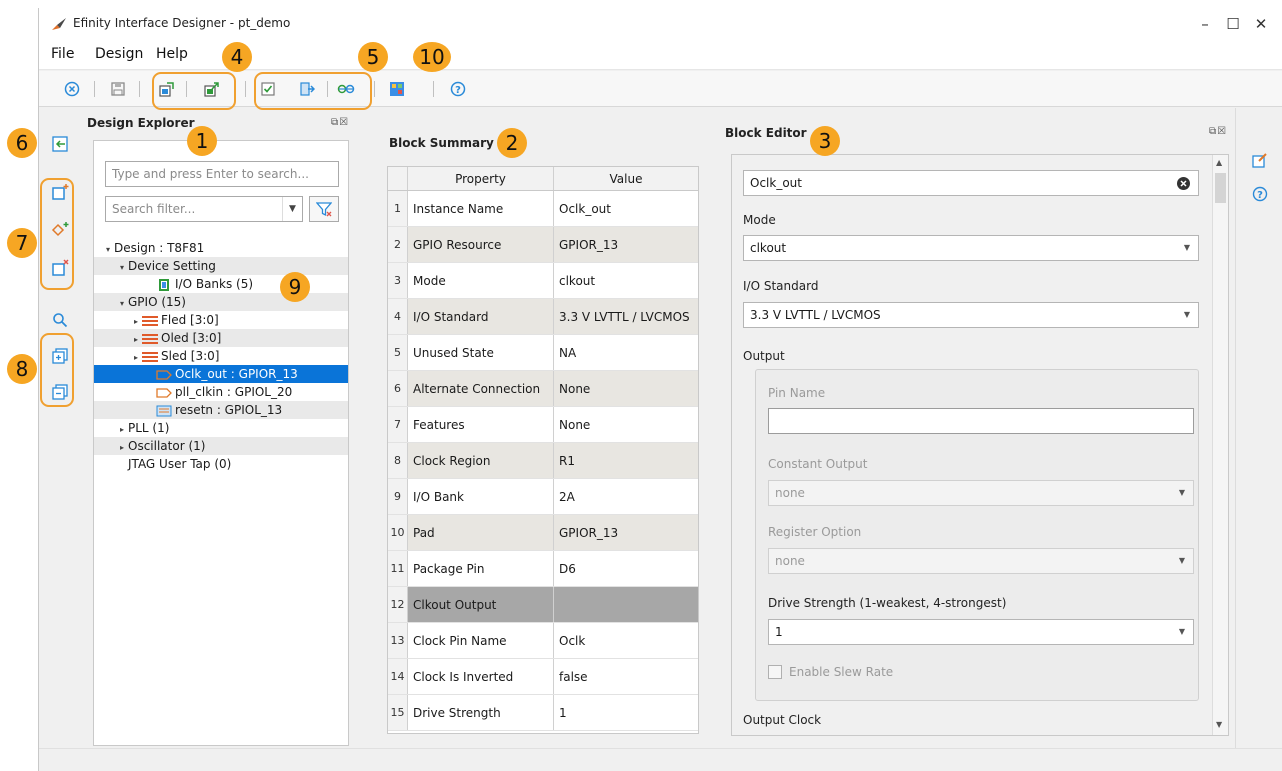 Image resolution: width=1282 pixels, height=771 pixels. I want to click on tree-item: resetn : GPIOL_13, so click(221, 410).